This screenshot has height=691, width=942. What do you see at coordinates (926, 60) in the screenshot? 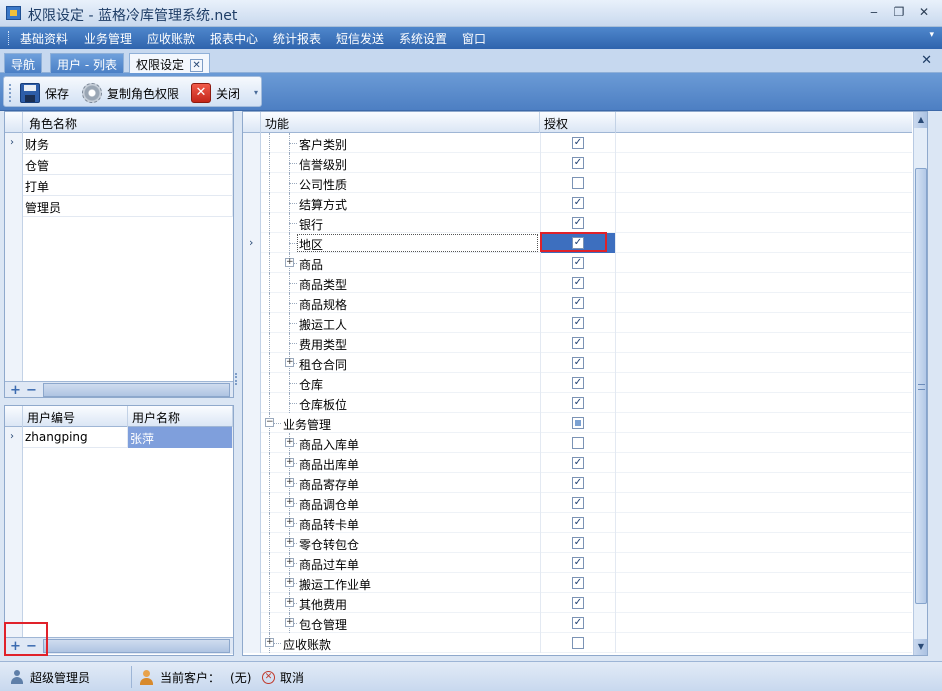
I see `panel-close-icon: ✕` at bounding box center [926, 60].